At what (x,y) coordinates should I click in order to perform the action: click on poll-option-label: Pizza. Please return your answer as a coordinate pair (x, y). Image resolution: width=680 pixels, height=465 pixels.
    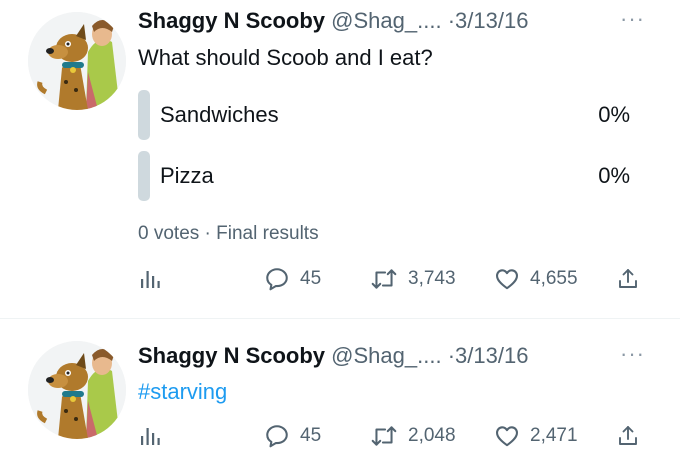
    Looking at the image, I should click on (187, 175).